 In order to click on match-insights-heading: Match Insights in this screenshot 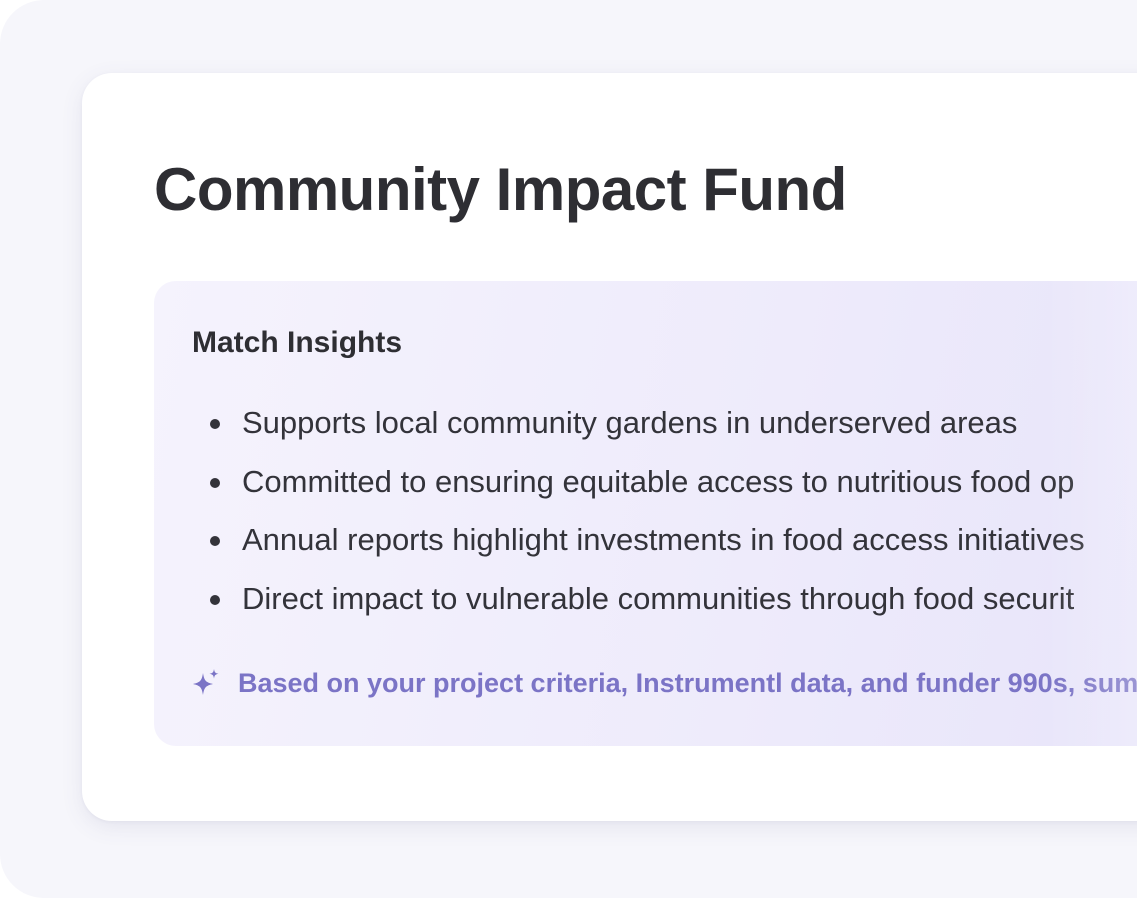, I will do `click(297, 342)`.